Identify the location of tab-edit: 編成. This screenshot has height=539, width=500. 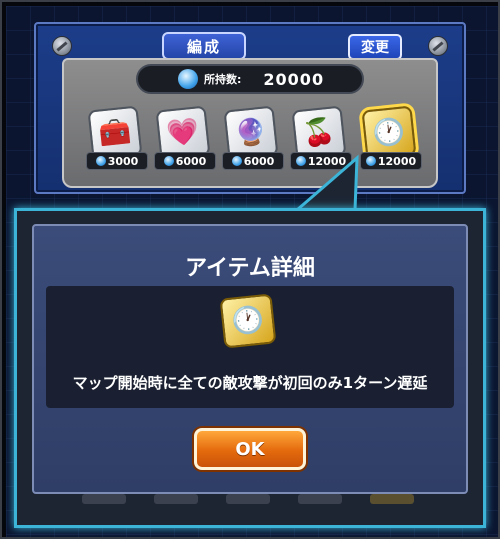
(204, 46).